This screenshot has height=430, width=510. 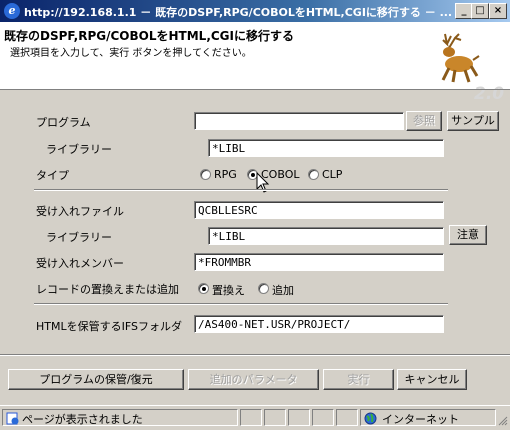 I want to click on footer-divider, so click(x=255, y=355).